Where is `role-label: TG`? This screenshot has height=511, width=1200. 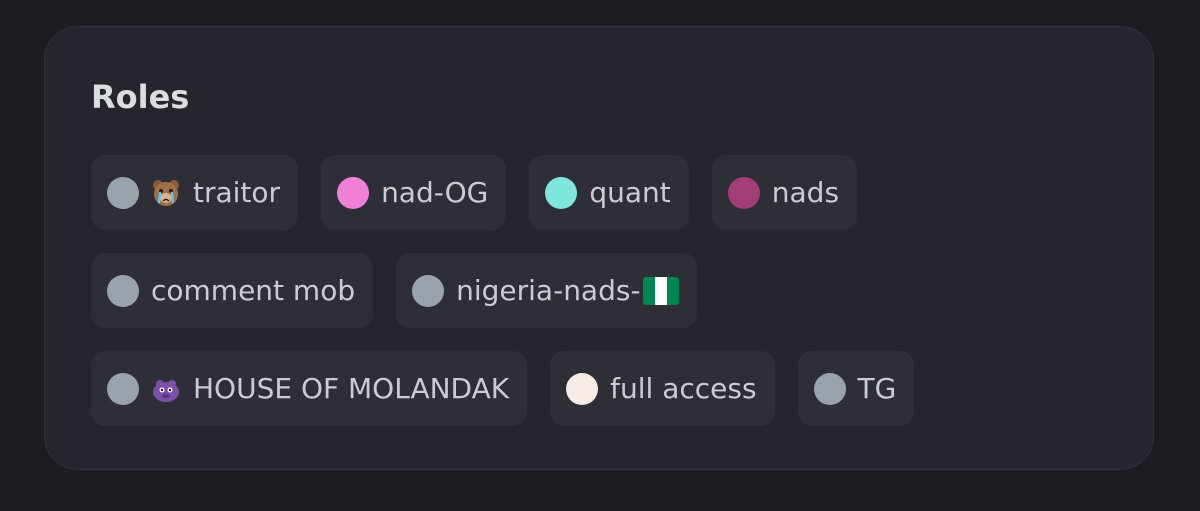 role-label: TG is located at coordinates (877, 388).